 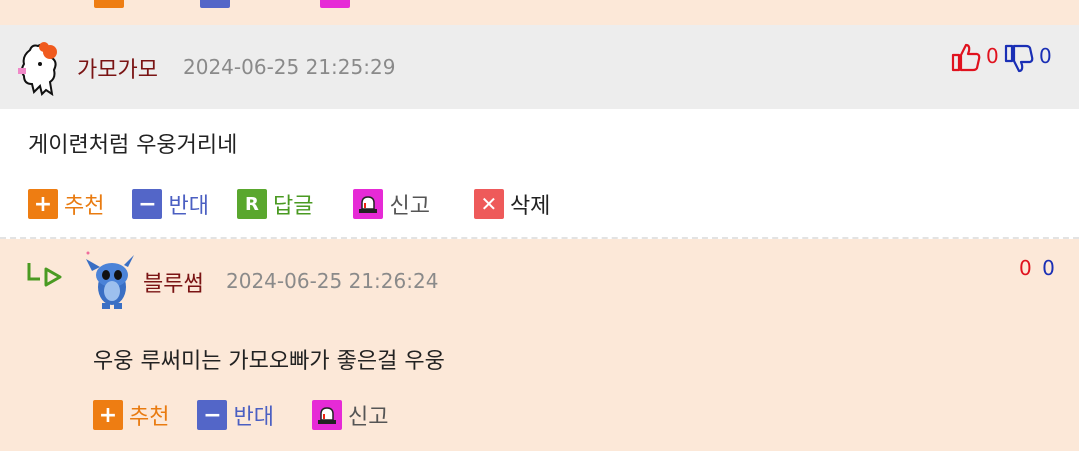 I want to click on nickname: 가모가모, so click(x=117, y=68).